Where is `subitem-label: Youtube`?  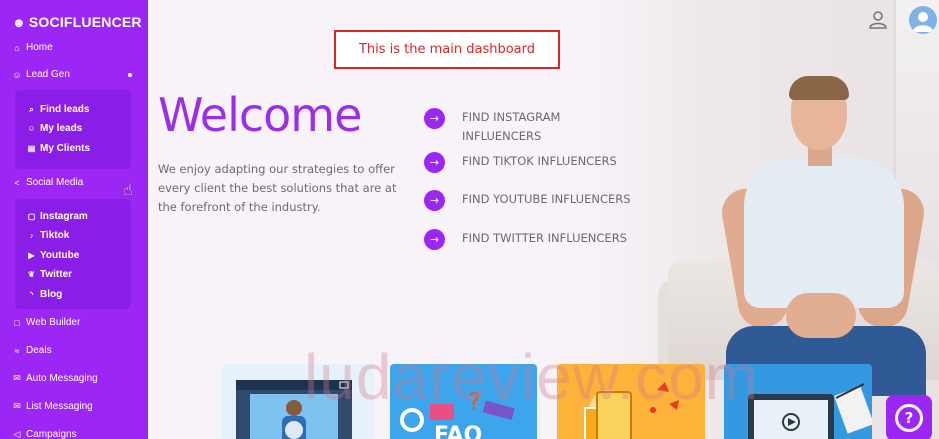
subitem-label: Youtube is located at coordinates (60, 255).